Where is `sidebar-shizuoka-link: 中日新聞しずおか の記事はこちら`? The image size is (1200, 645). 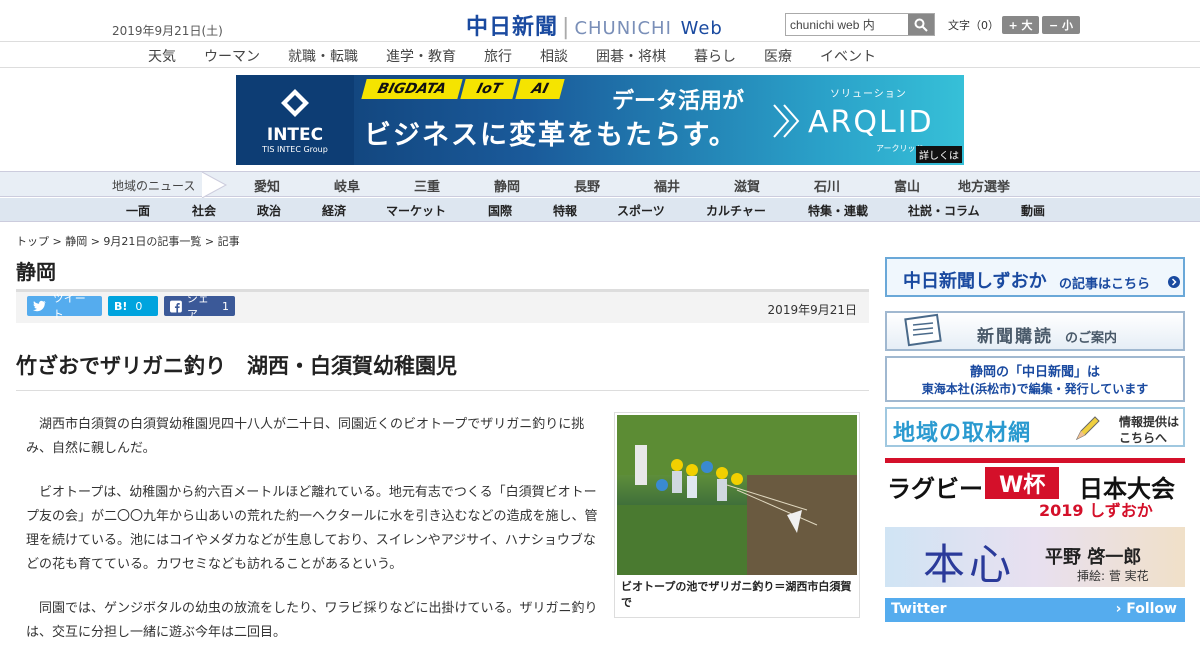
sidebar-shizuoka-link: 中日新聞しずおか の記事はこちら is located at coordinates (1035, 277).